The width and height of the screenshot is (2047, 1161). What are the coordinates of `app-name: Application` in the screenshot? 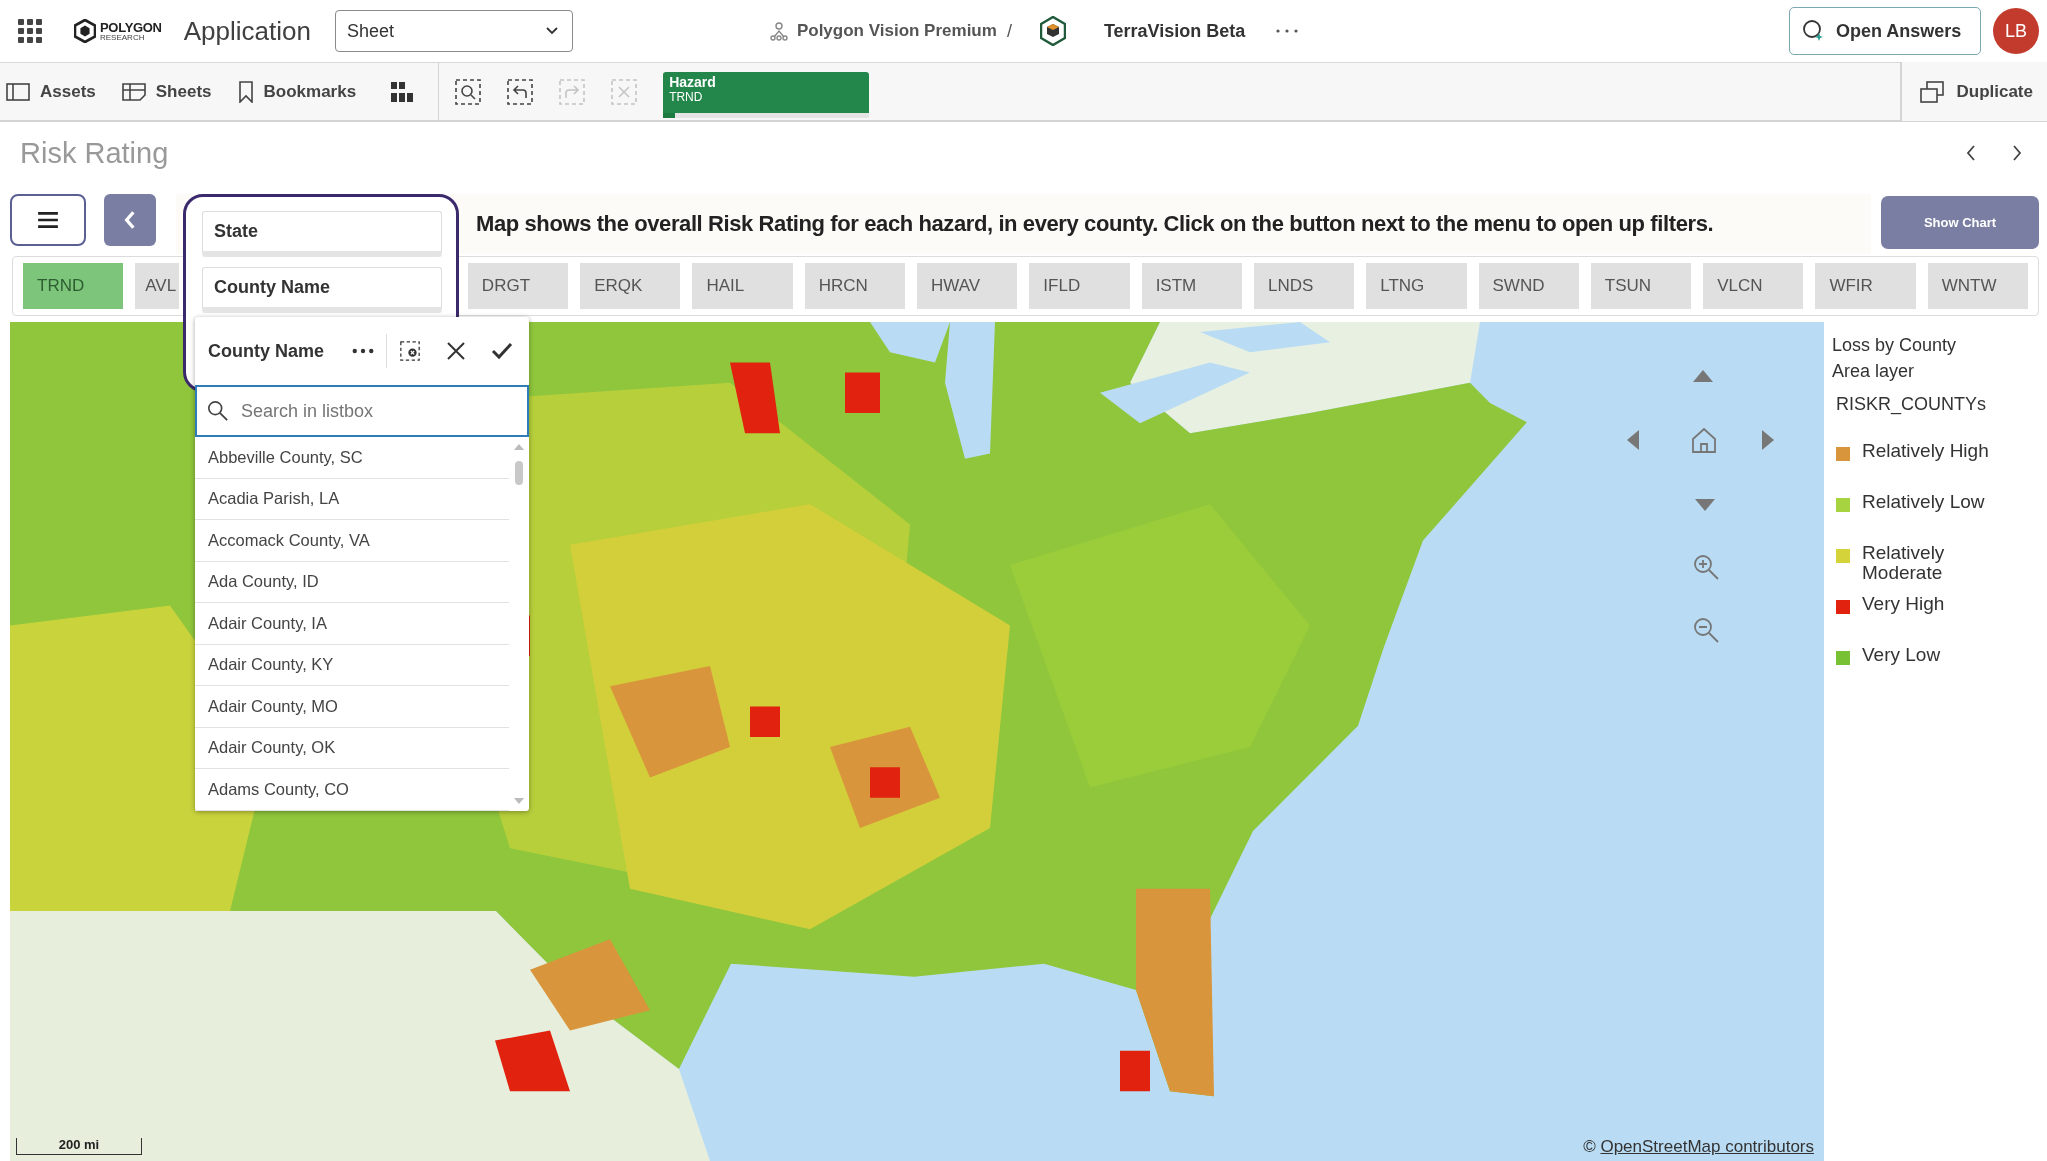 It's located at (247, 31).